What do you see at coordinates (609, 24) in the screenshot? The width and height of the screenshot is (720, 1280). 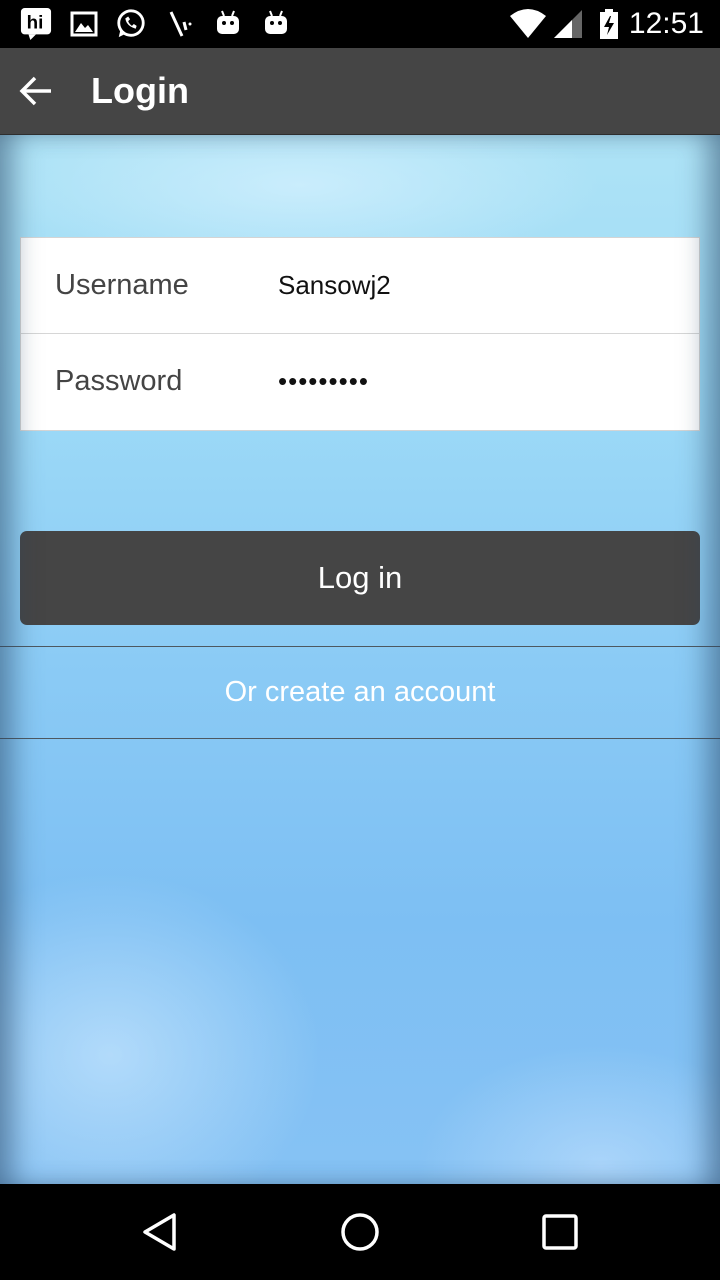 I see `battery-charging-icon` at bounding box center [609, 24].